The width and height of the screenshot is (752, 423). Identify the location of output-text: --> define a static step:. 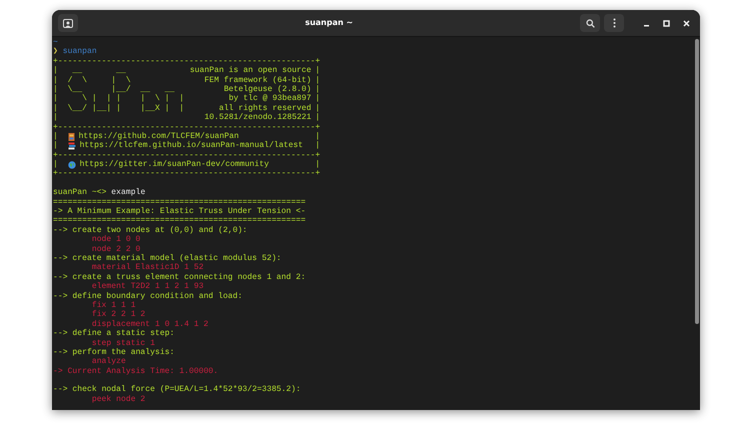
(113, 333).